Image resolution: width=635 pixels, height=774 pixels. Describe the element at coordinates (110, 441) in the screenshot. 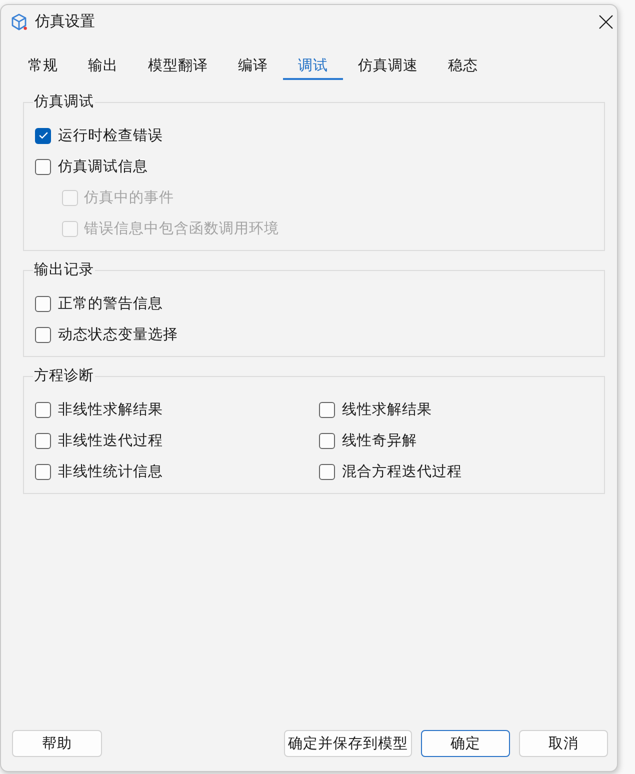

I see `checkbox-label: 非线性迭代过程` at that location.